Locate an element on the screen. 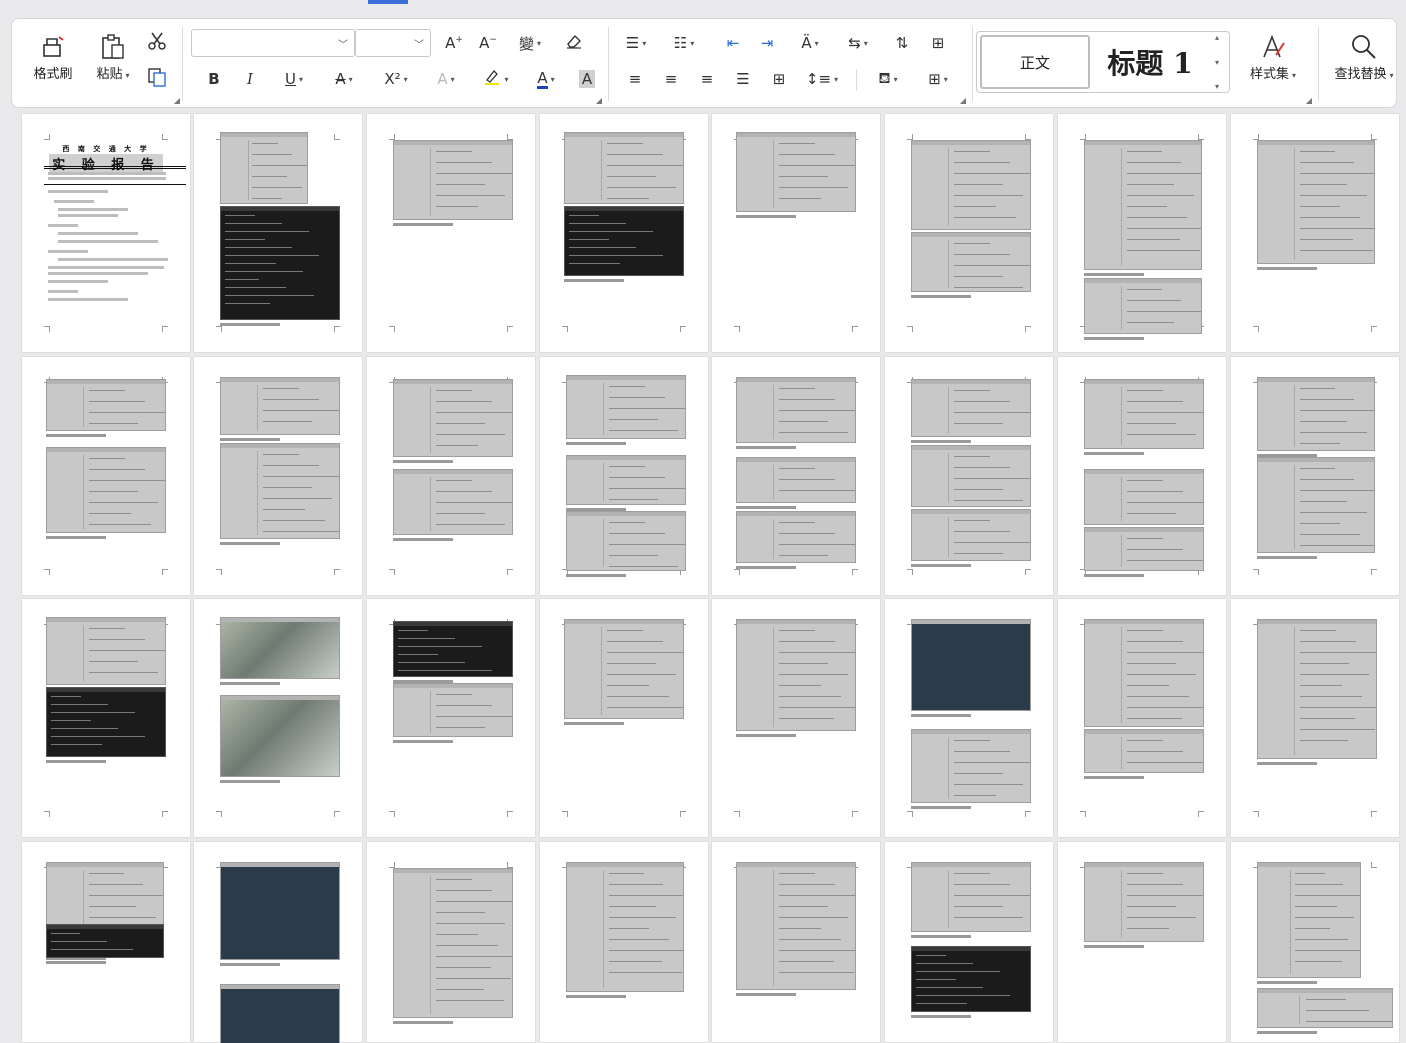 This screenshot has height=1043, width=1406. font-dialog-launcher-icon: ◢ is located at coordinates (599, 100).